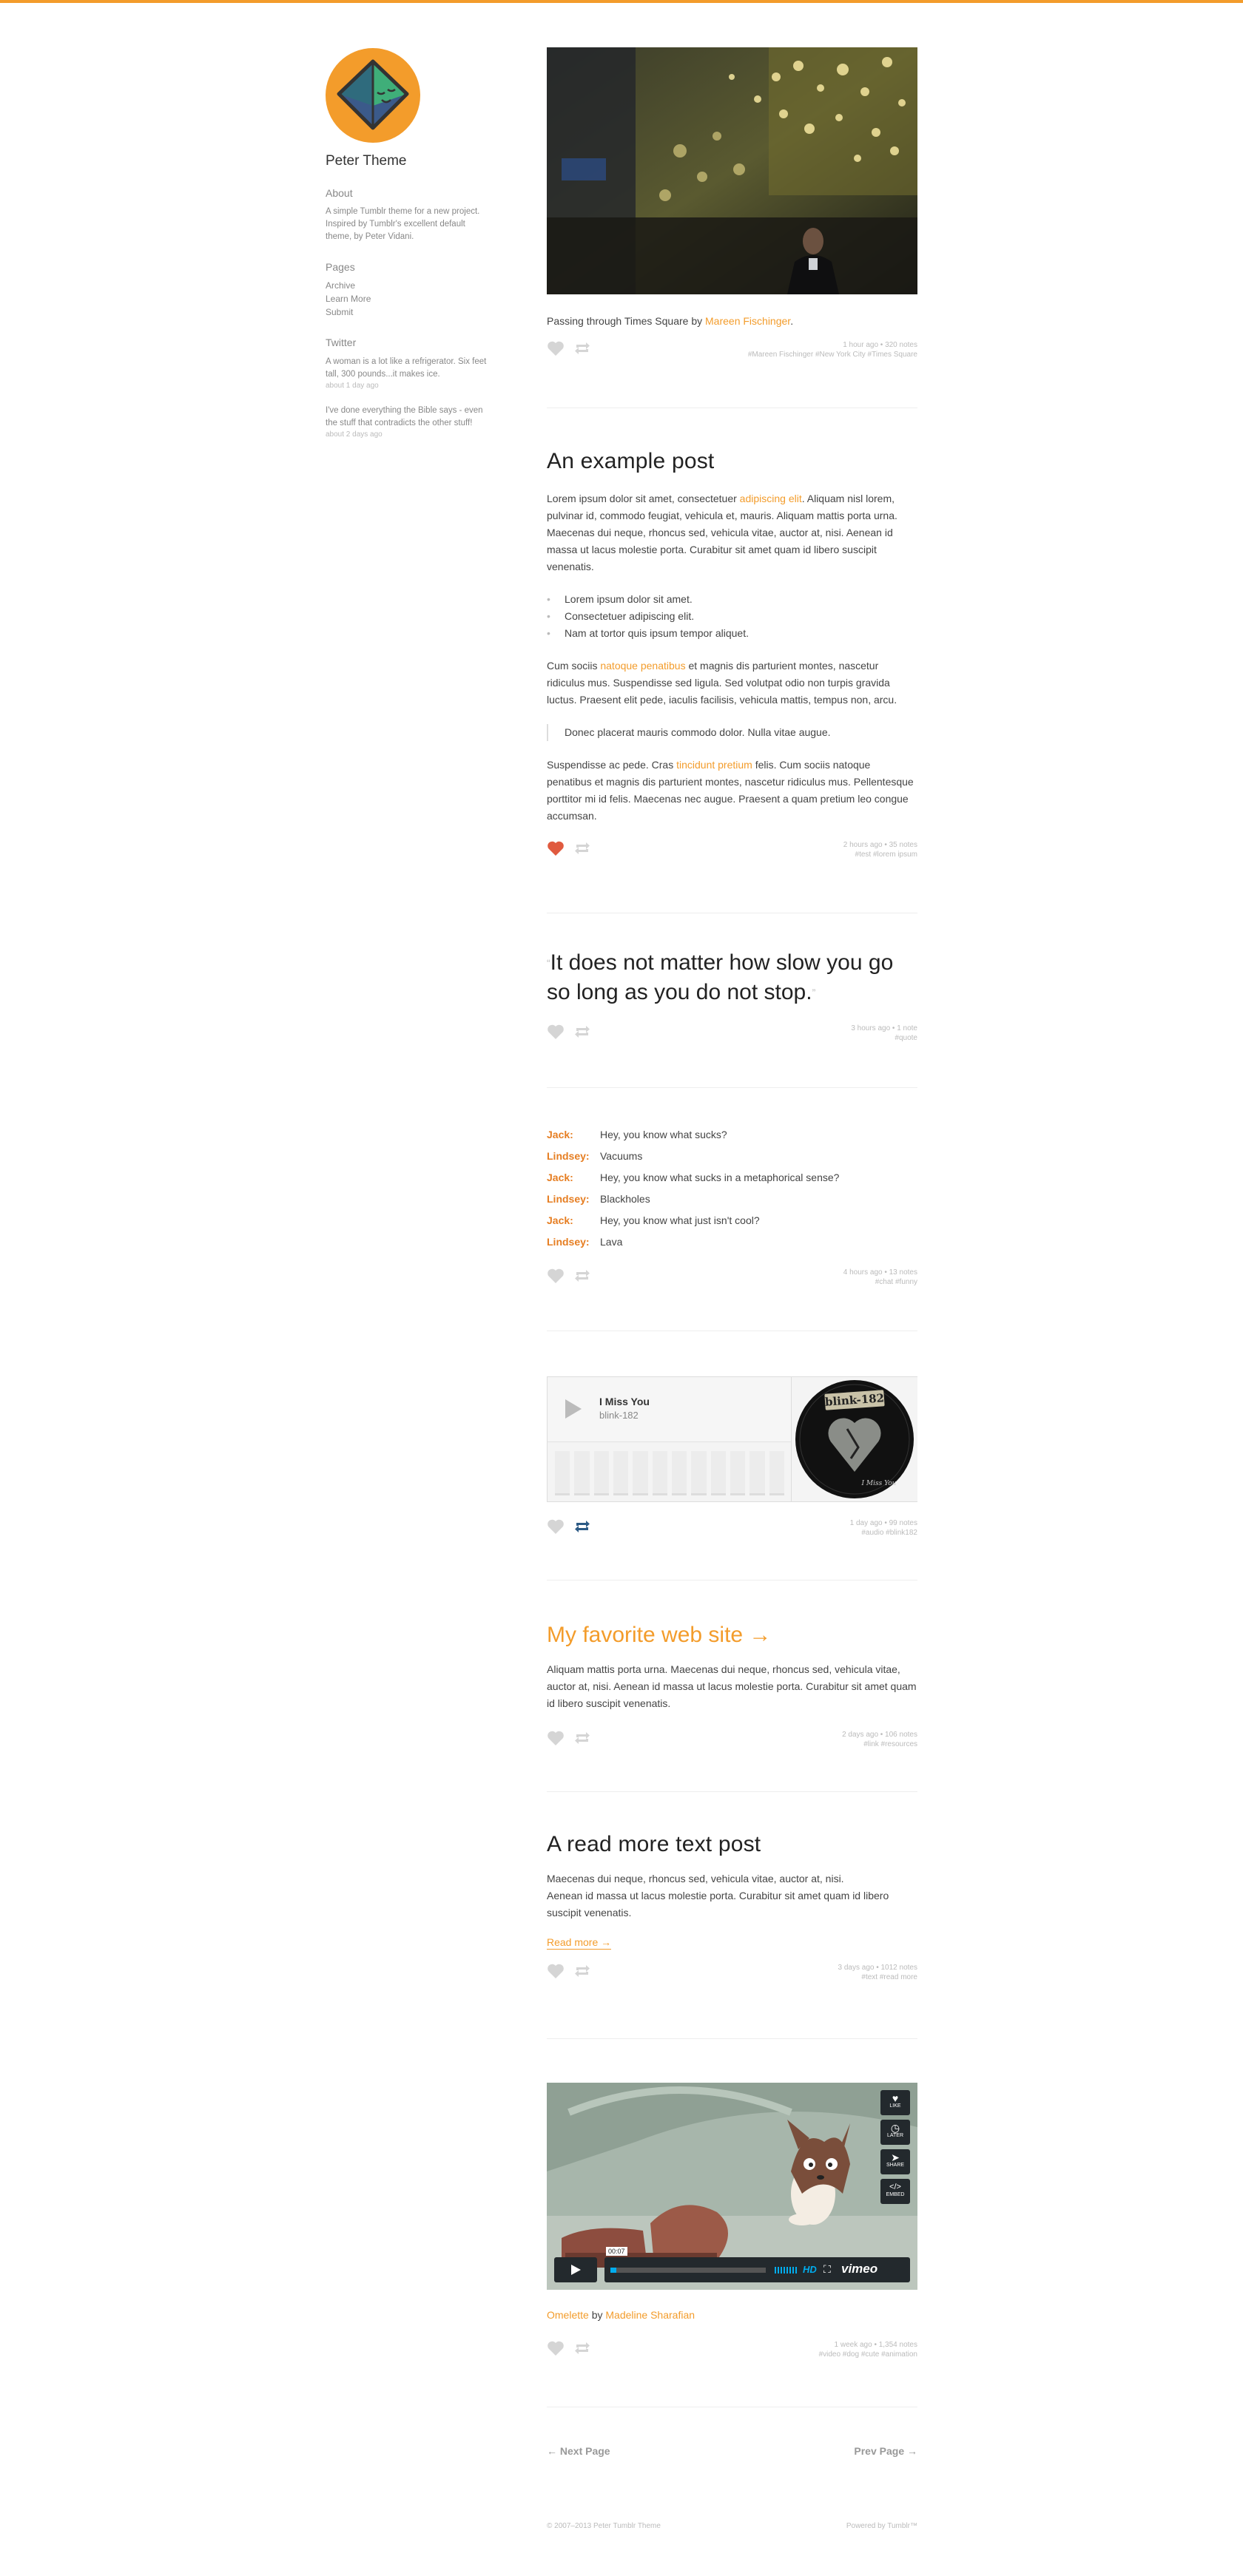  Describe the element at coordinates (880, 1282) in the screenshot. I see `post-tags: #chat #funny` at that location.